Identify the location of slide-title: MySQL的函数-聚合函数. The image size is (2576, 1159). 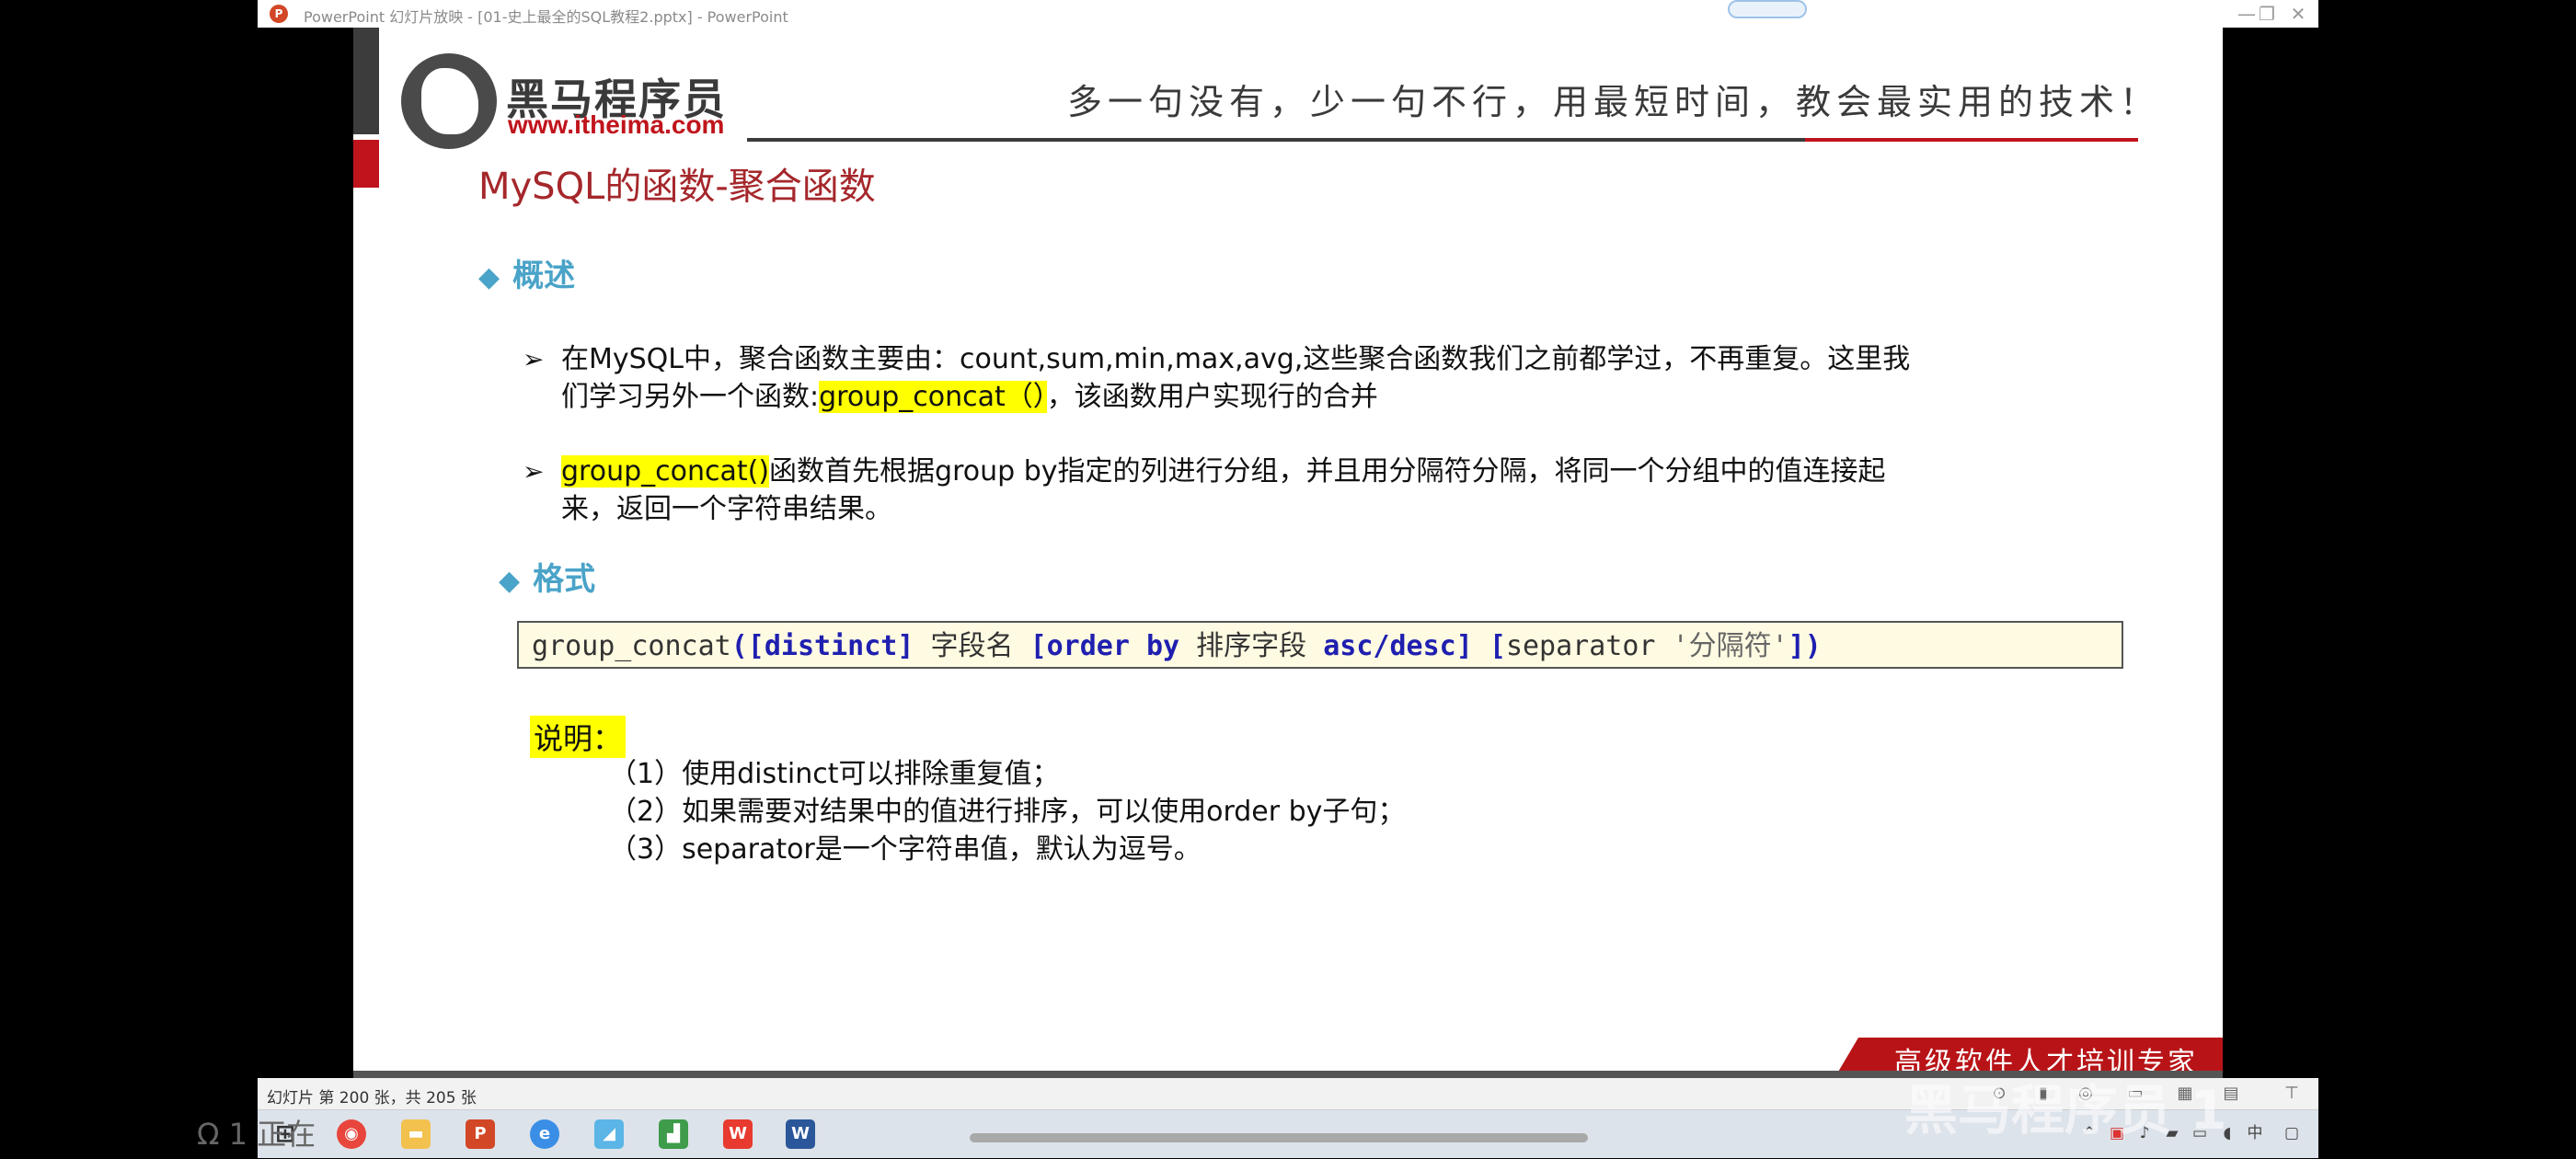
(677, 187).